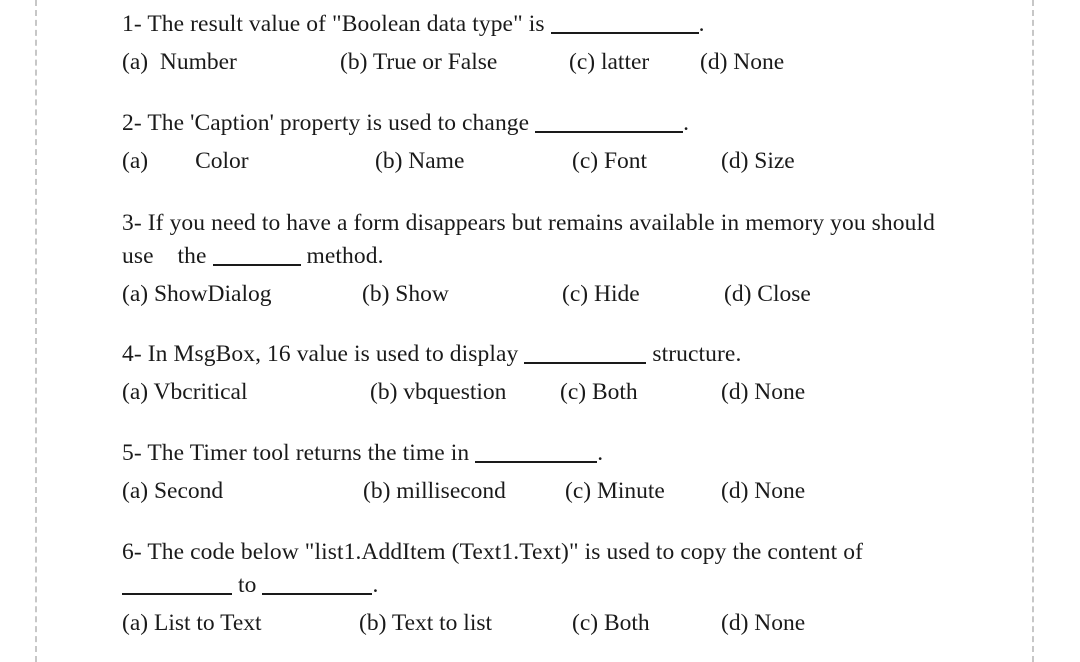  What do you see at coordinates (1033, 331) in the screenshot?
I see `scan-edge-right` at bounding box center [1033, 331].